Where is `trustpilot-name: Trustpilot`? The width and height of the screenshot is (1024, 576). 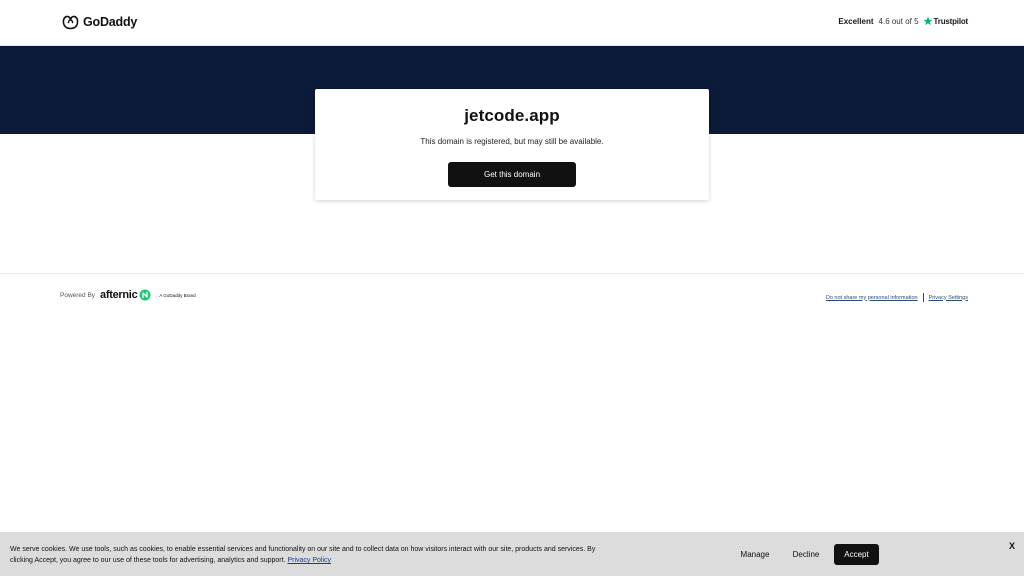
trustpilot-name: Trustpilot is located at coordinates (951, 21).